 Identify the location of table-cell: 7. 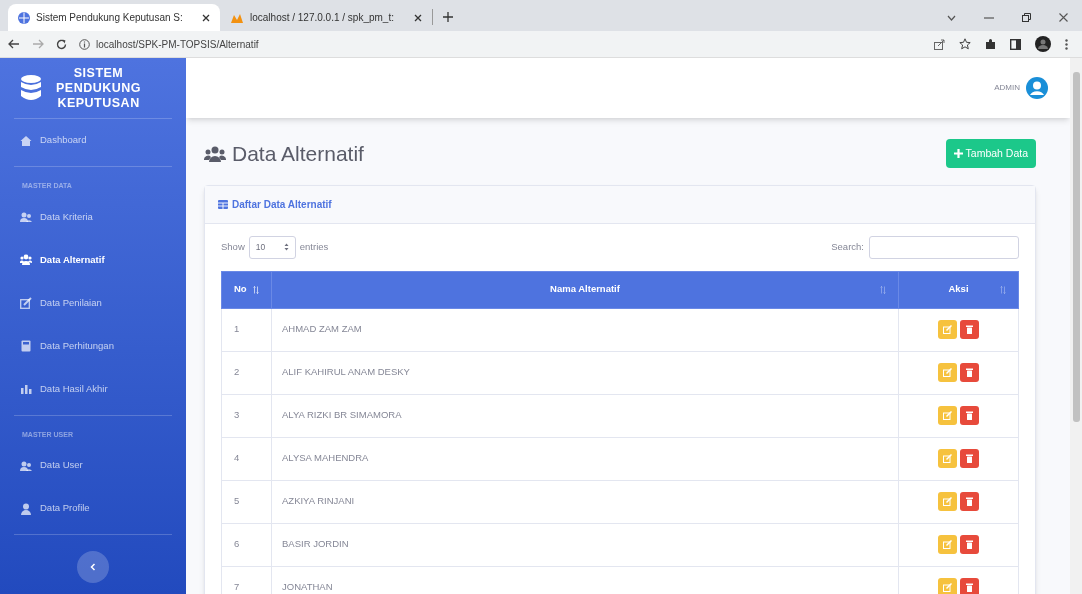
(246, 580).